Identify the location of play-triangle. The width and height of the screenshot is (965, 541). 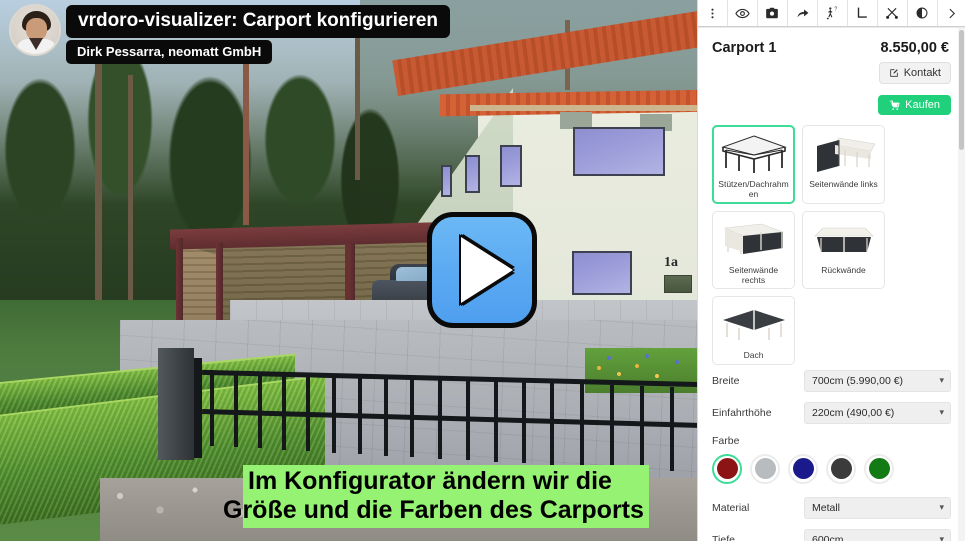
(487, 270).